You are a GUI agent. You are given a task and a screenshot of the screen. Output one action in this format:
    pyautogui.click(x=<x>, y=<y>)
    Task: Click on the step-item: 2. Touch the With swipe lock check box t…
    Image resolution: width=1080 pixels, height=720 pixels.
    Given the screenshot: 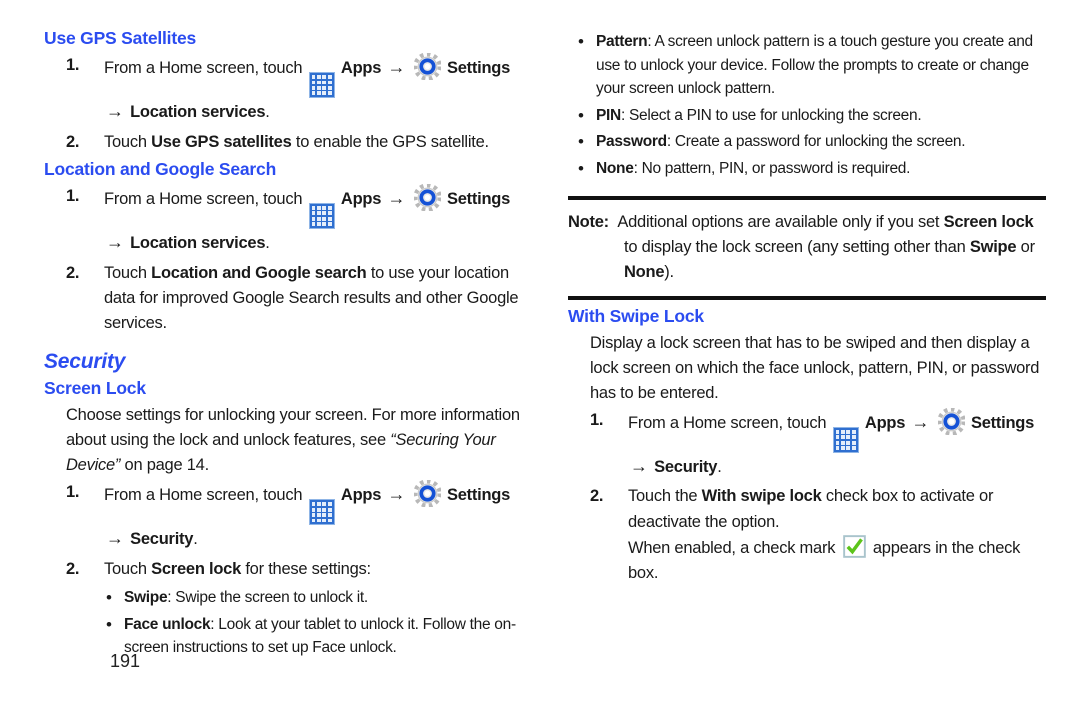 What is the action you would take?
    pyautogui.click(x=807, y=535)
    